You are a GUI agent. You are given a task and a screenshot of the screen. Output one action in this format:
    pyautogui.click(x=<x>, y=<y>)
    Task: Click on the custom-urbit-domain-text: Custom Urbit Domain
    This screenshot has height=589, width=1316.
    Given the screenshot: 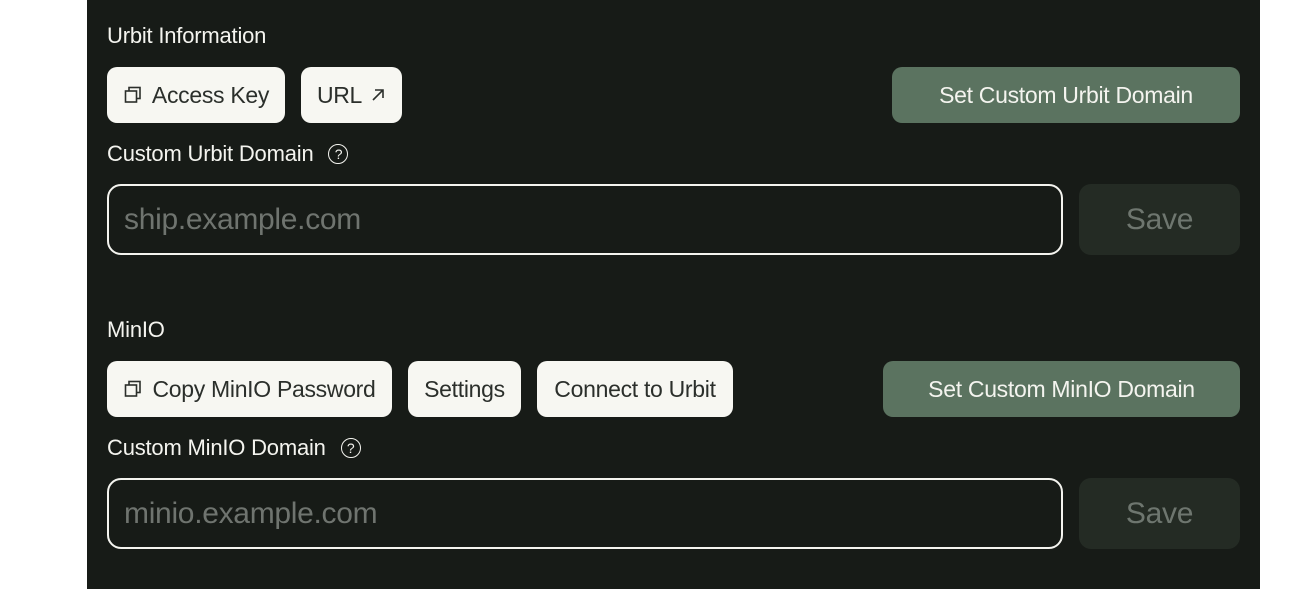 What is the action you would take?
    pyautogui.click(x=210, y=153)
    